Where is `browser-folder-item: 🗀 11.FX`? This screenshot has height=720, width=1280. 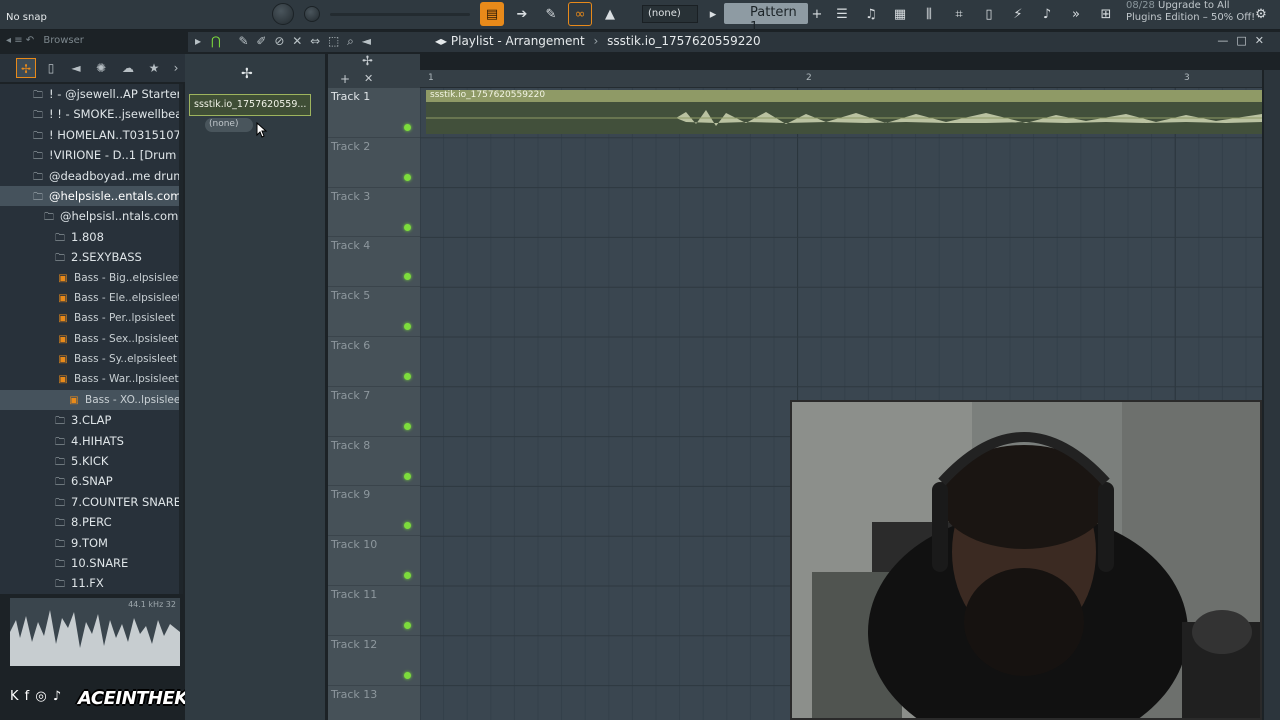 browser-folder-item: 🗀 11.FX is located at coordinates (90, 583).